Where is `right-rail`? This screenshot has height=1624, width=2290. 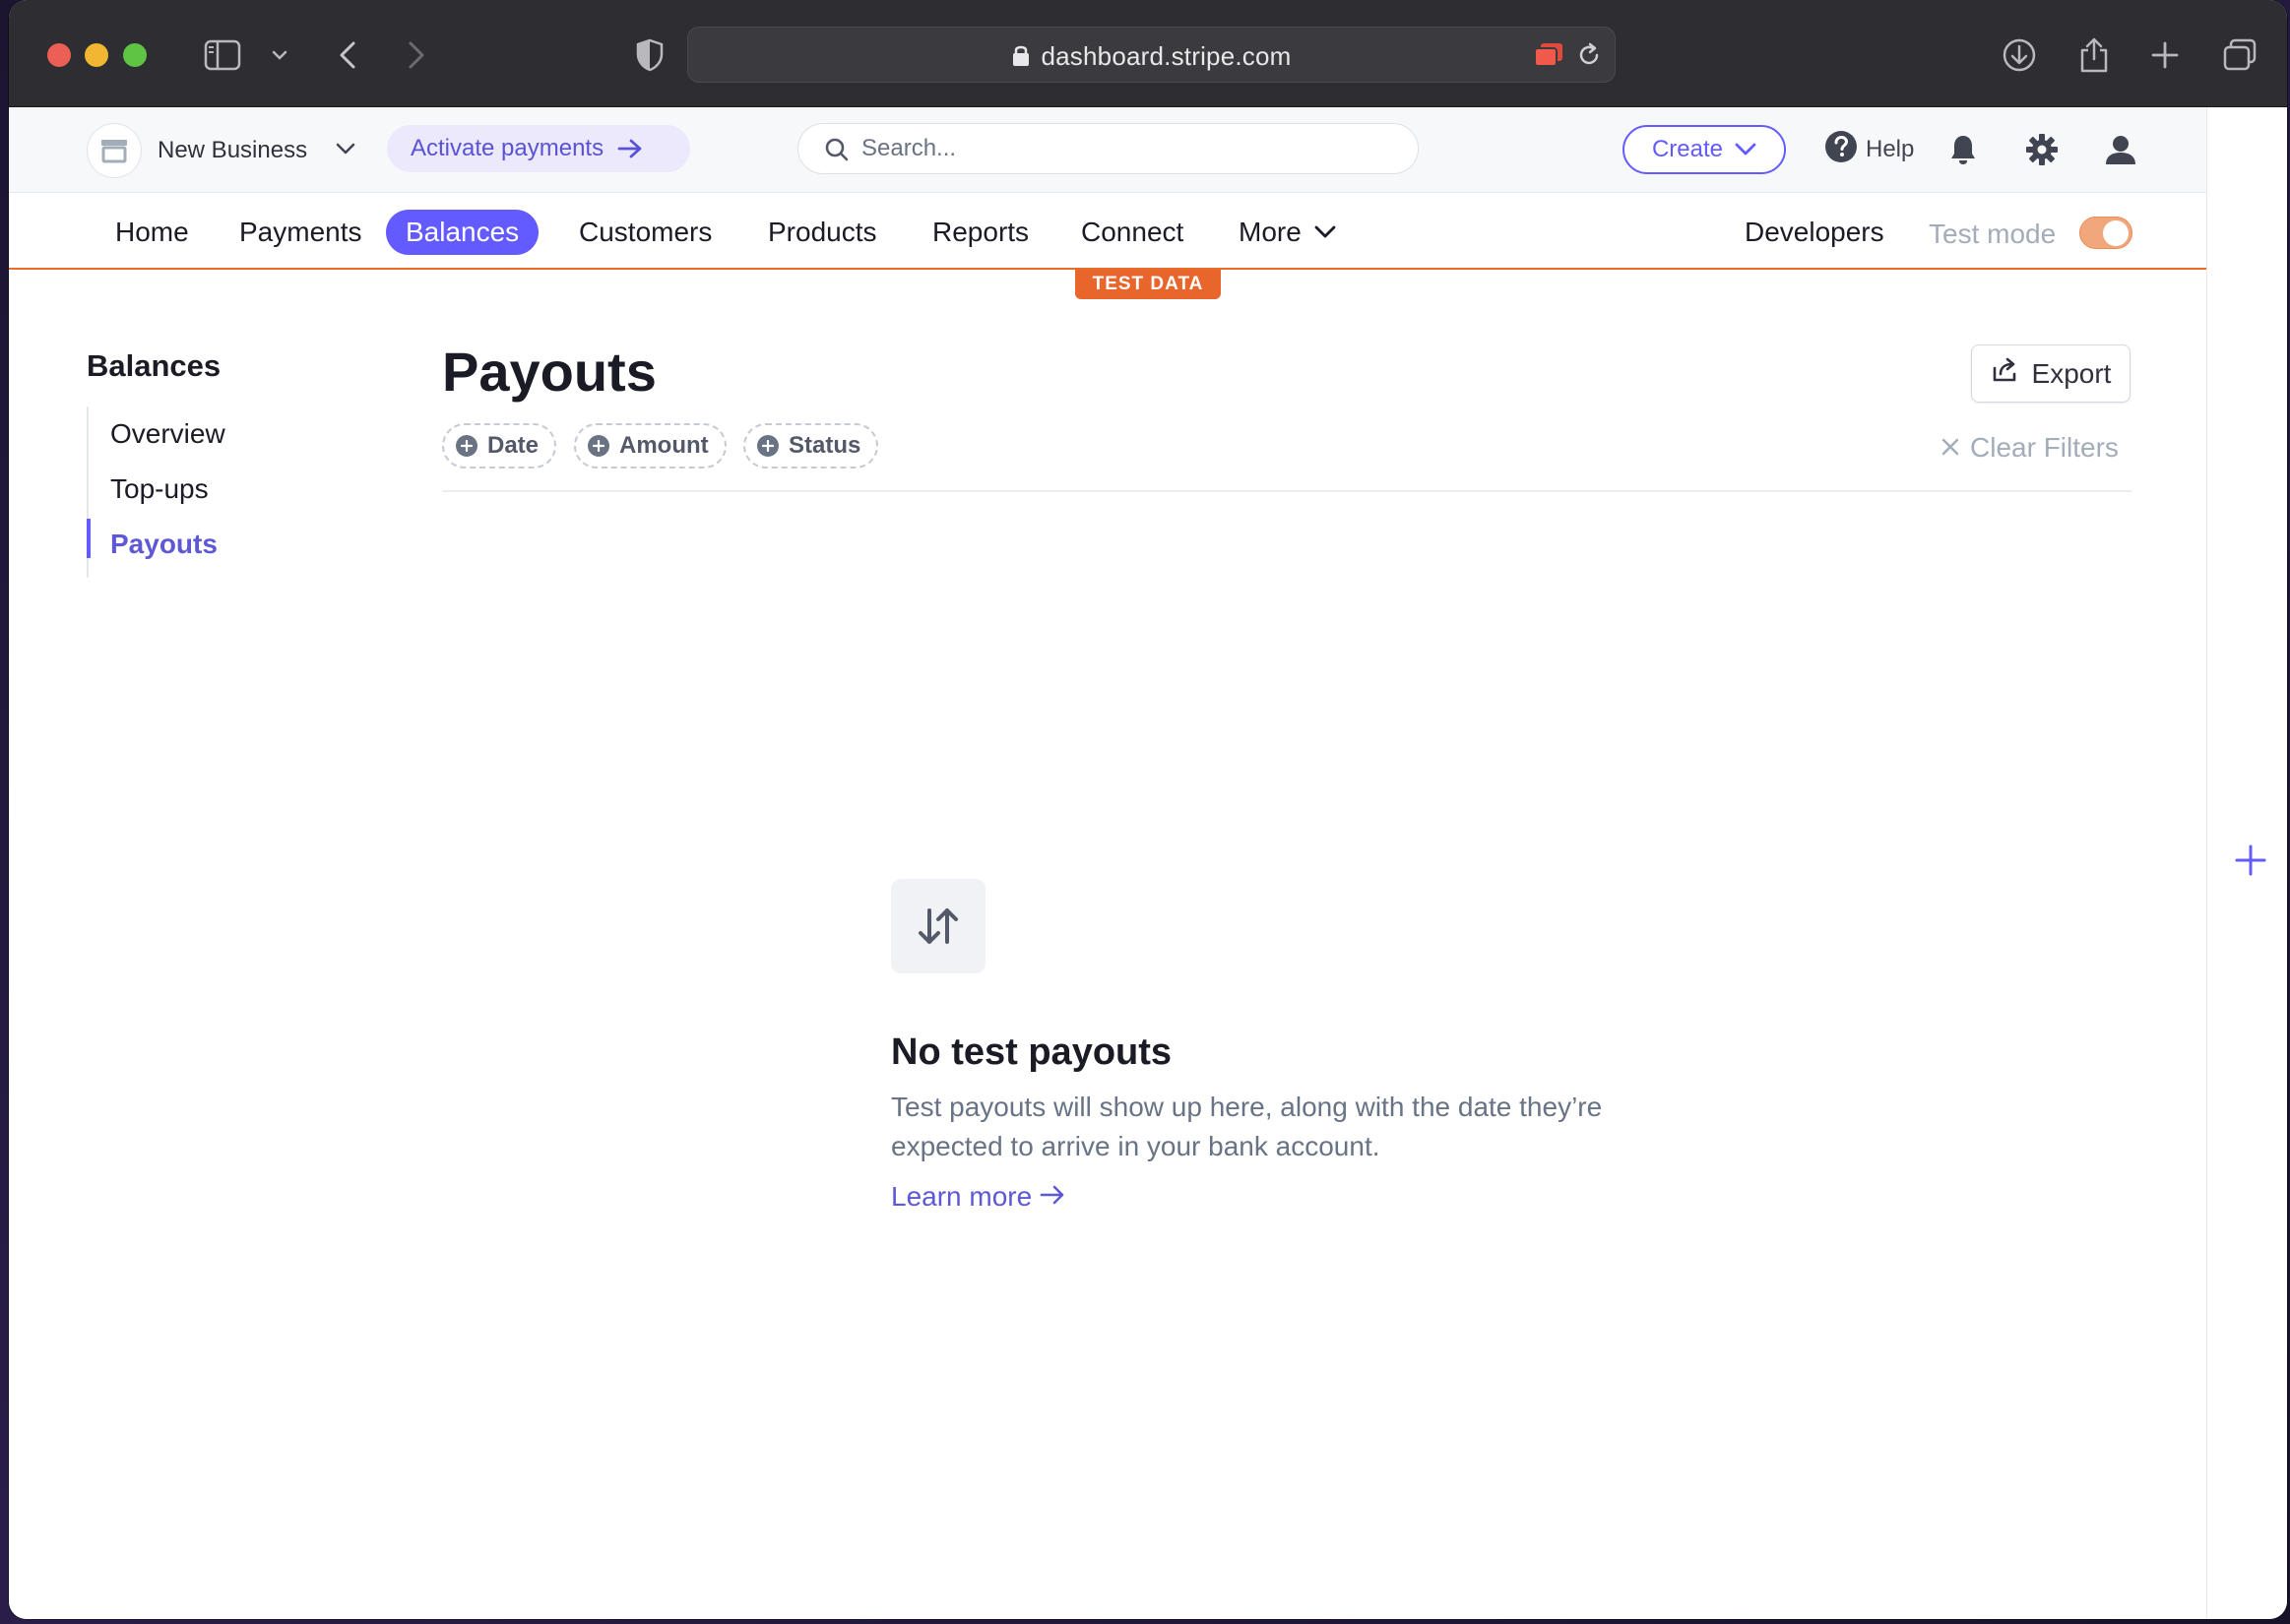
right-rail is located at coordinates (2246, 863).